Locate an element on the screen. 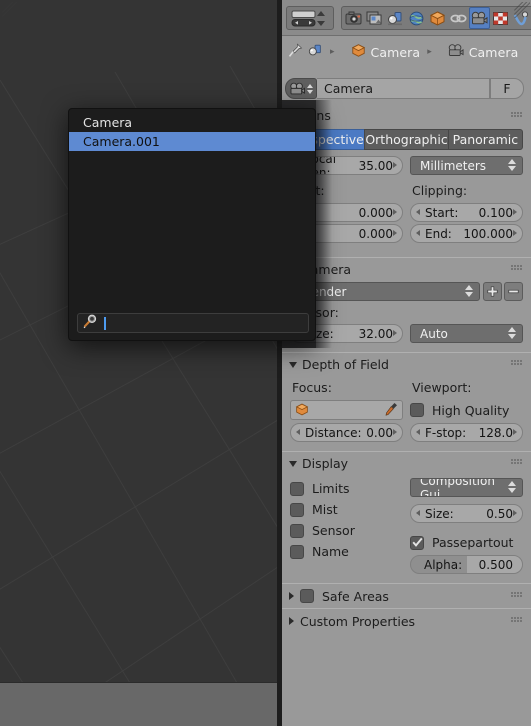 The width and height of the screenshot is (531, 726). tab-texture is located at coordinates (500, 18).